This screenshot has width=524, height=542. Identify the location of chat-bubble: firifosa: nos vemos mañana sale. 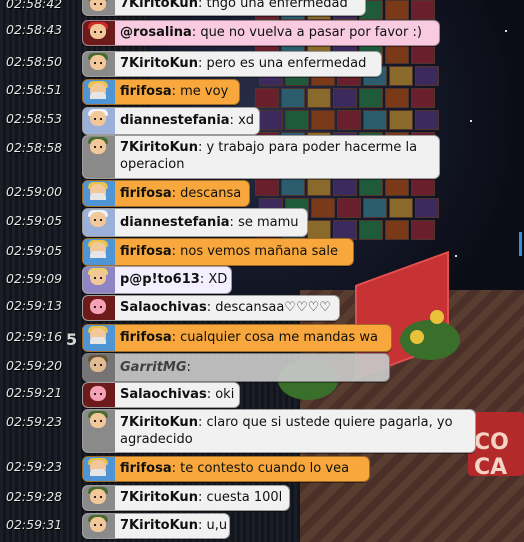
(218, 252).